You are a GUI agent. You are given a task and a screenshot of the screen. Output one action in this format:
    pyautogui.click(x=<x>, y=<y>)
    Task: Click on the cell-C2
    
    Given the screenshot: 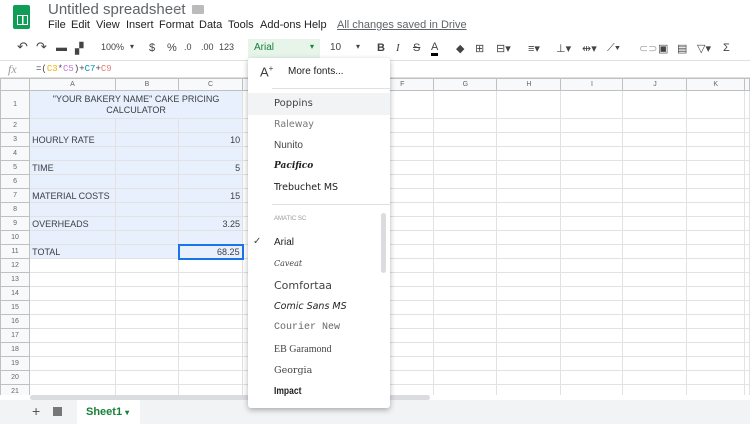 What is the action you would take?
    pyautogui.click(x=211, y=125)
    